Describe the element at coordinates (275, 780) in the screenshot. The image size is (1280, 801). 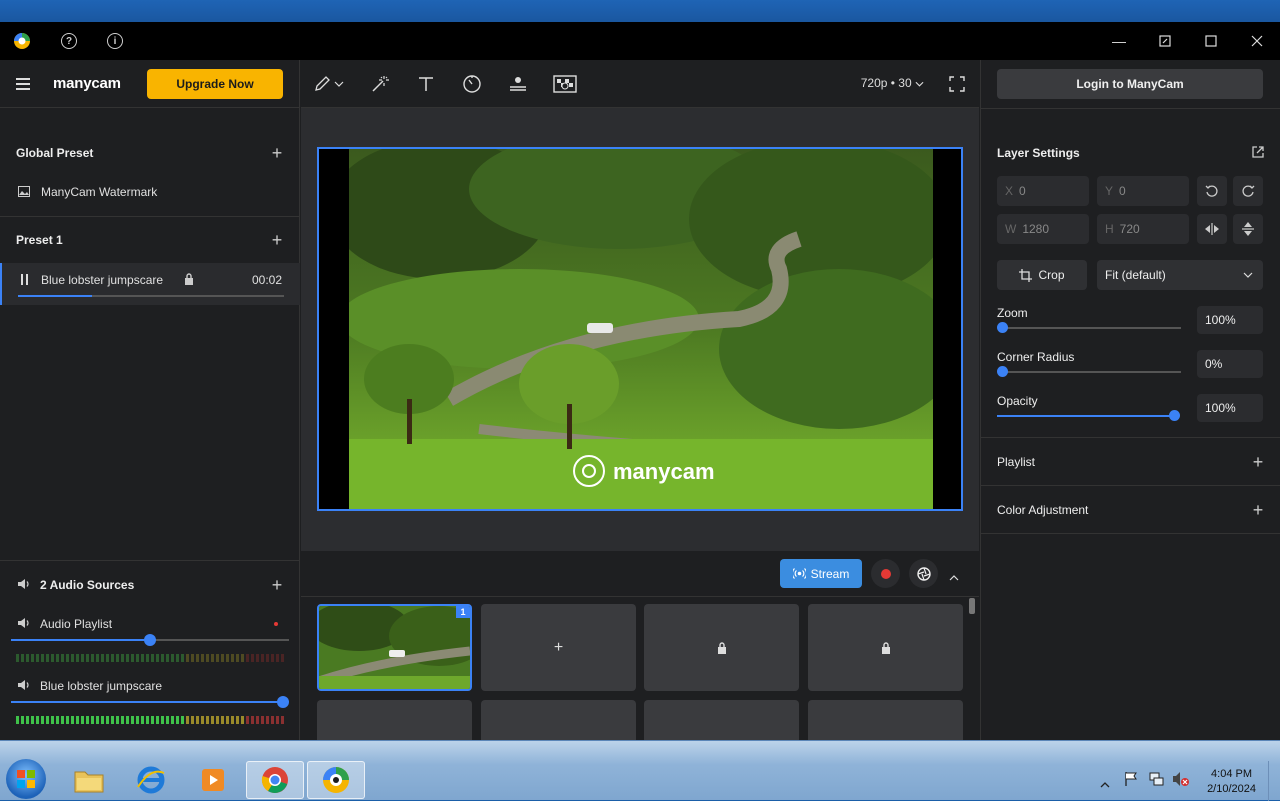
I see `chrome-icon` at that location.